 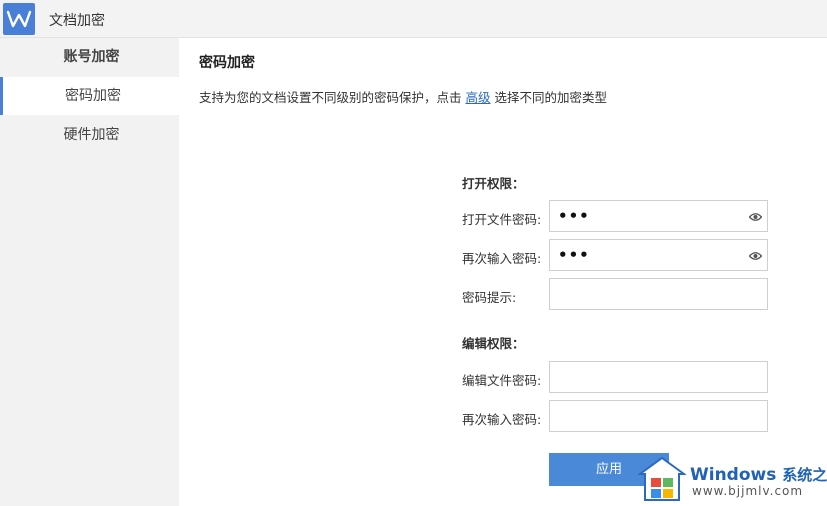 What do you see at coordinates (493, 183) in the screenshot?
I see `open-permission-heading: 打开权限：` at bounding box center [493, 183].